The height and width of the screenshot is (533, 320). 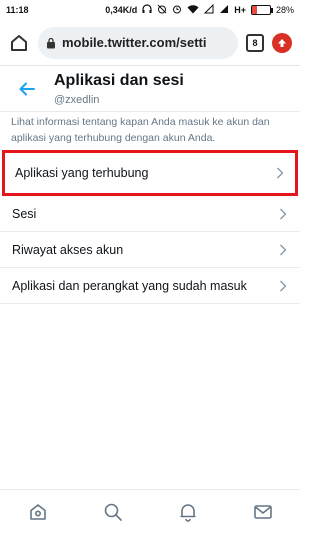 I want to click on battery-tip, so click(x=271, y=10).